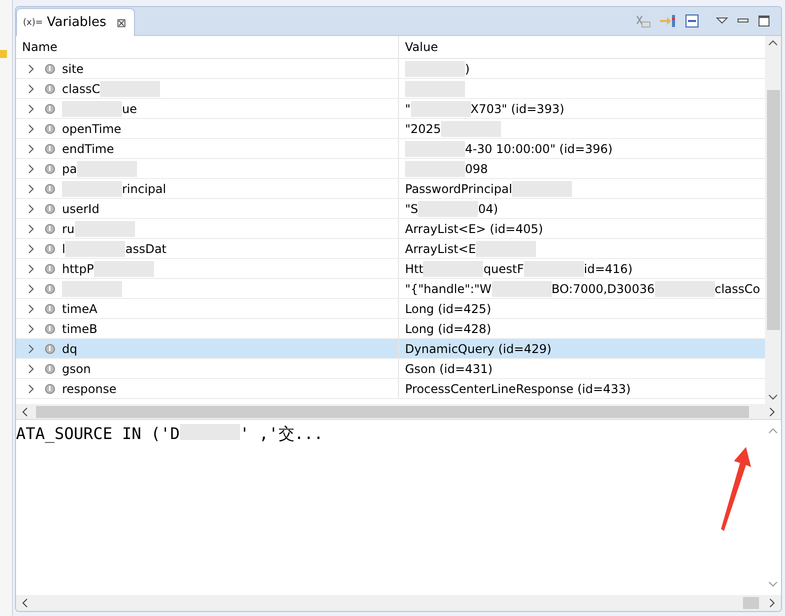 The image size is (785, 616). Describe the element at coordinates (207, 47) in the screenshot. I see `column-header: Name` at that location.